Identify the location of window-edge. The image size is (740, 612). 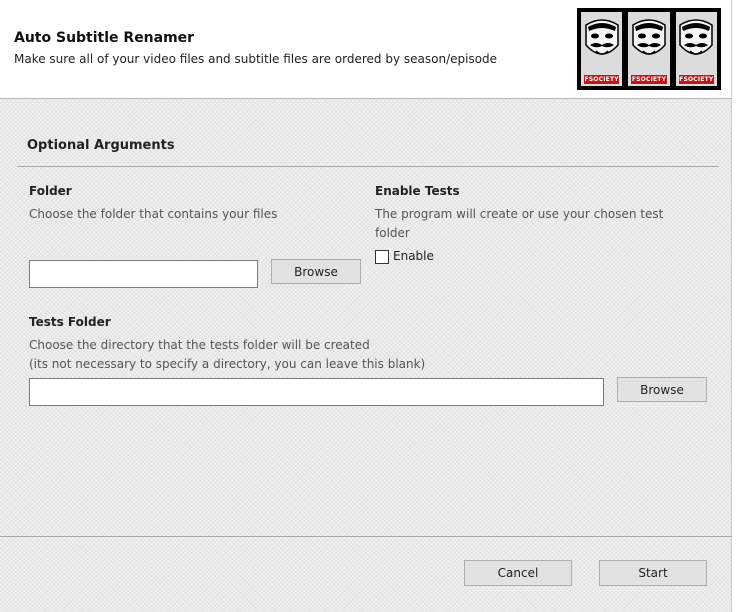
(735, 306).